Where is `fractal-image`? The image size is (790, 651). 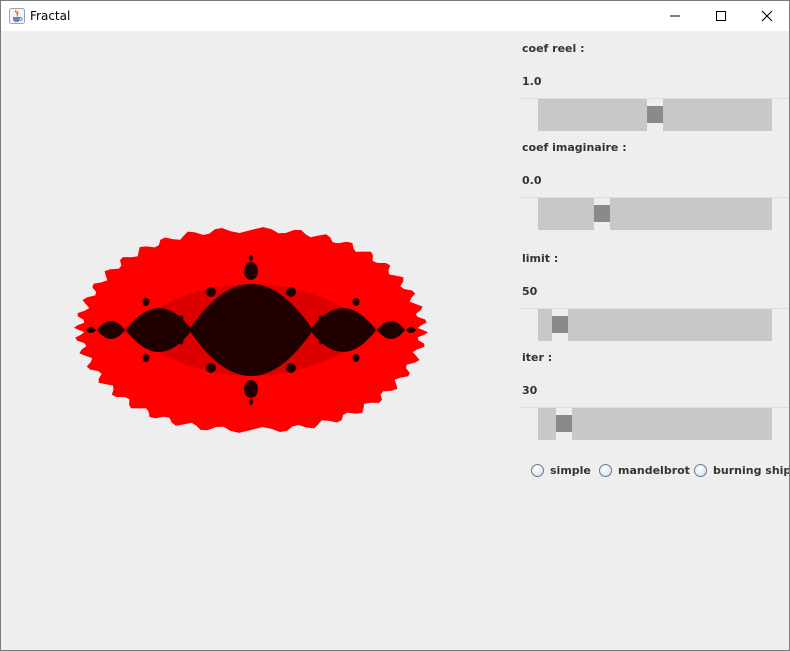
fractal-image is located at coordinates (251, 330).